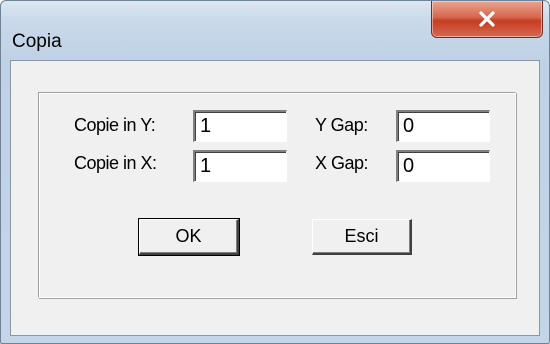  I want to click on copie-in-x-input, so click(240, 166).